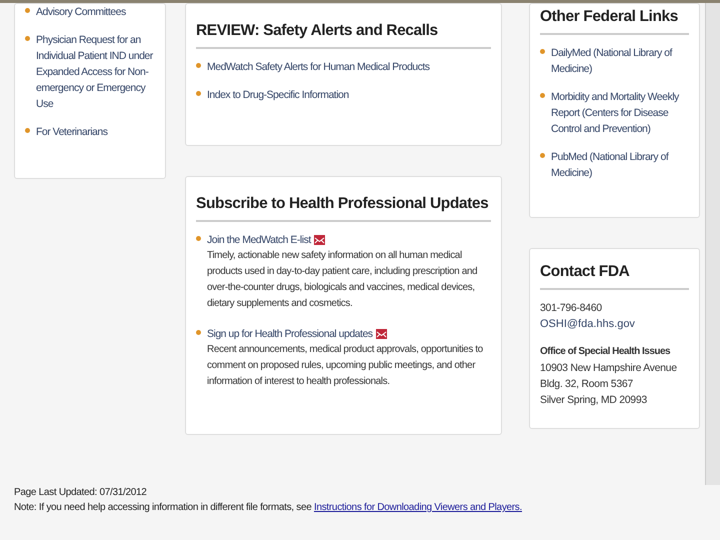 The height and width of the screenshot is (540, 720). What do you see at coordinates (606, 352) in the screenshot?
I see `office-name: Office of Special Health Issues` at bounding box center [606, 352].